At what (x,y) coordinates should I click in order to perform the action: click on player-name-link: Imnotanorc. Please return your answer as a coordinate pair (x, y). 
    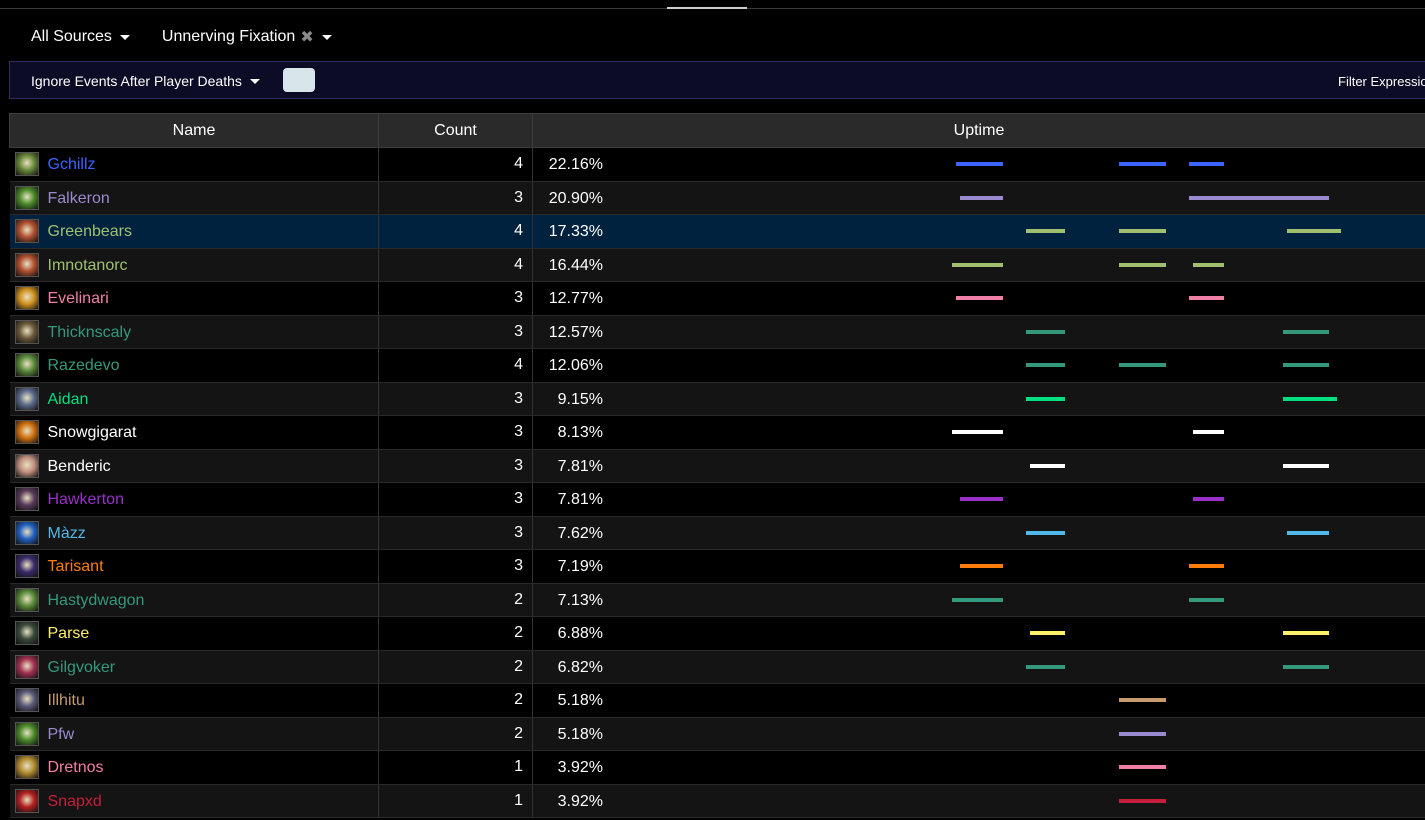
    Looking at the image, I should click on (88, 266).